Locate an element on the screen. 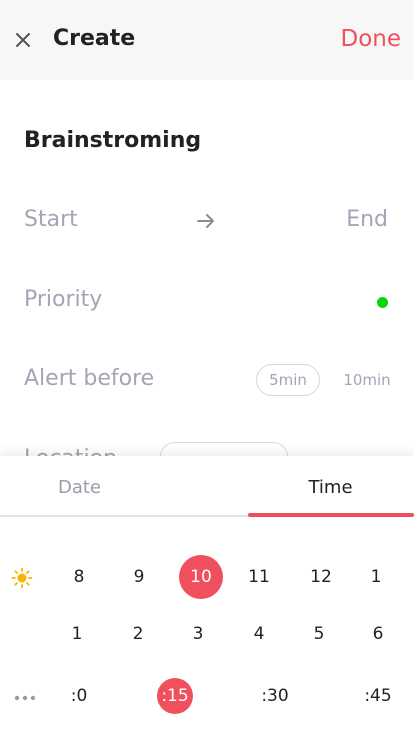 Image resolution: width=414 pixels, height=736 pixels. minute-45: :45 is located at coordinates (378, 696).